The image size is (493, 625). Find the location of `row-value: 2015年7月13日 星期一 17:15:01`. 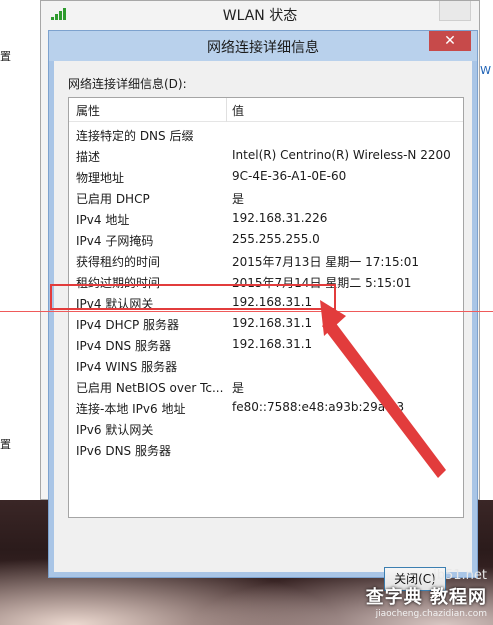

row-value: 2015年7月13日 星期一 17:15:01 is located at coordinates (325, 262).